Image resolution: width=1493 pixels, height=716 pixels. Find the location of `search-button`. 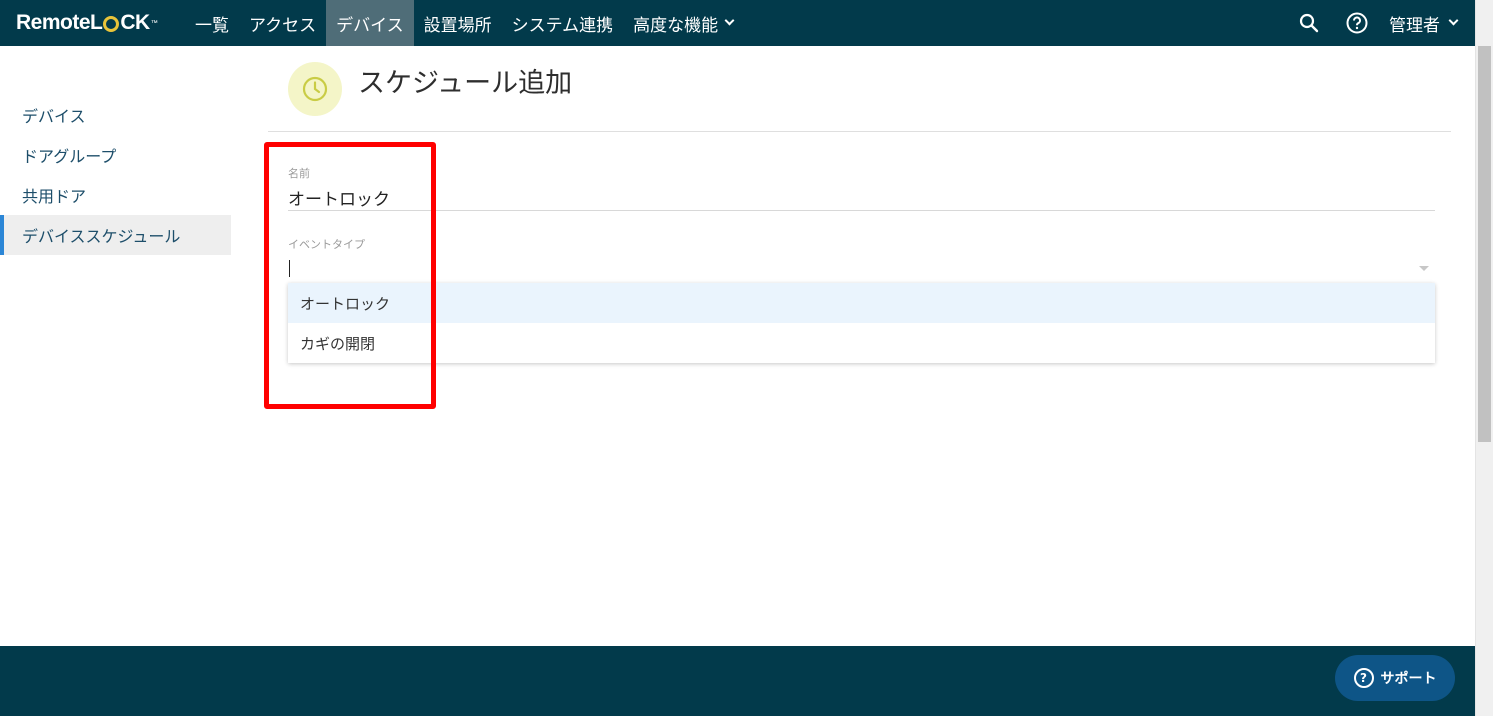

search-button is located at coordinates (1309, 23).